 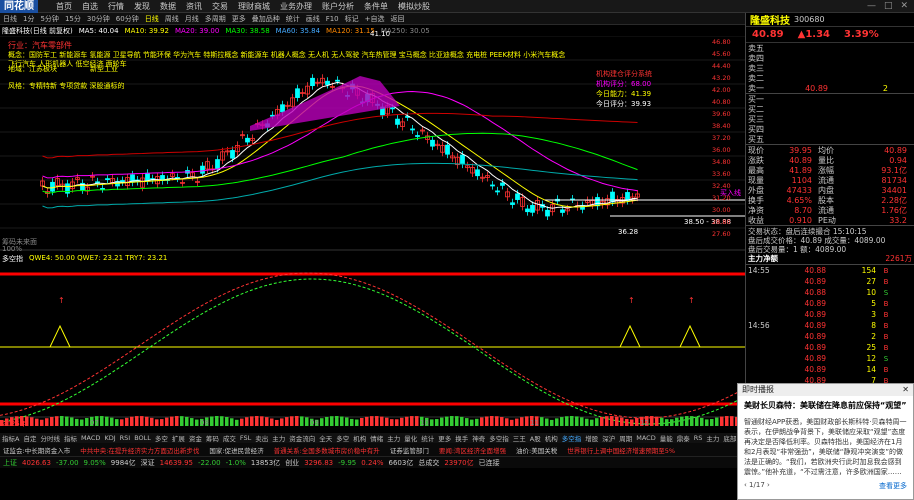 What do you see at coordinates (172, 19) in the screenshot?
I see `toolbar-item: 周线` at bounding box center [172, 19].